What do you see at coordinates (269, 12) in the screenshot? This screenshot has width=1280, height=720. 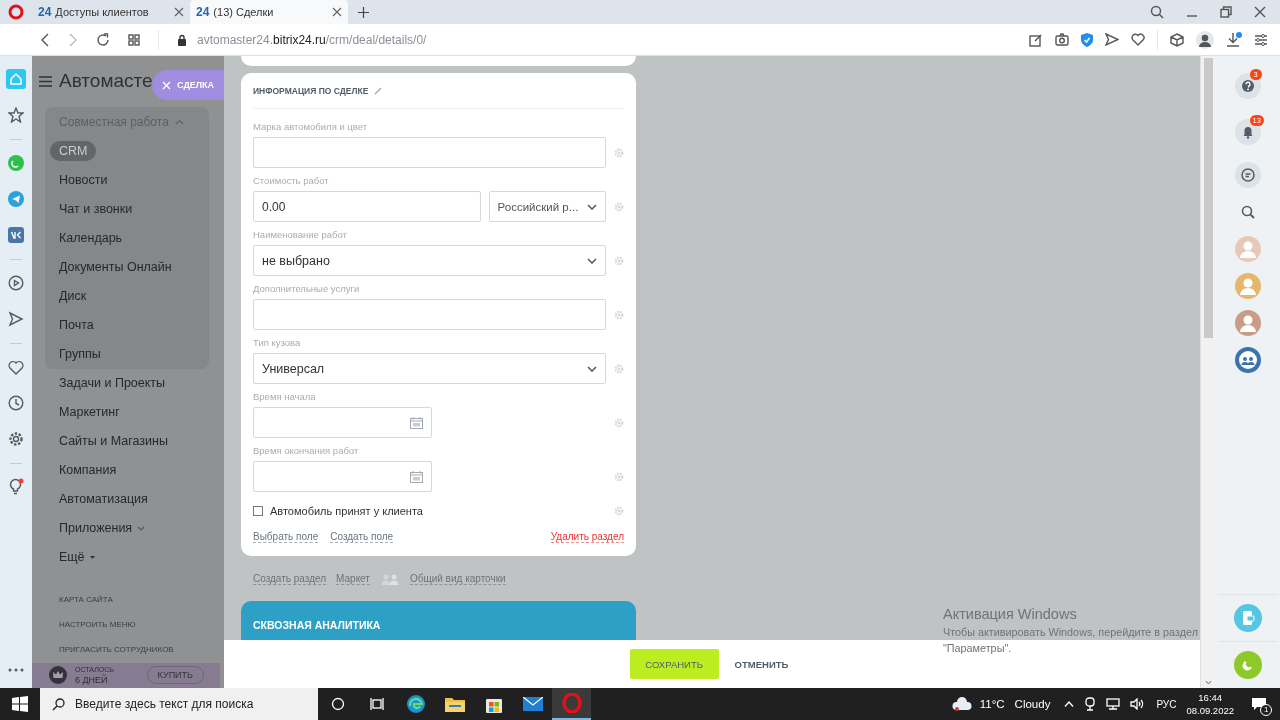 I see `browser-tab: 24 (13) Сделки` at bounding box center [269, 12].